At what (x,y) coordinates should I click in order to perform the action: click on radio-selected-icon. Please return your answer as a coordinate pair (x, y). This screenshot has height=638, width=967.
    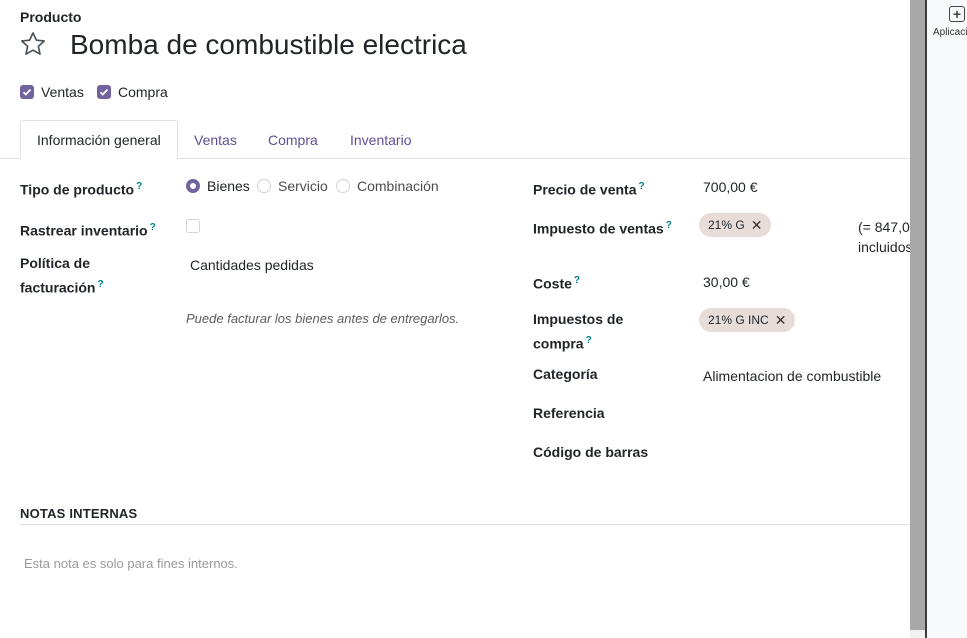
    Looking at the image, I should click on (193, 186).